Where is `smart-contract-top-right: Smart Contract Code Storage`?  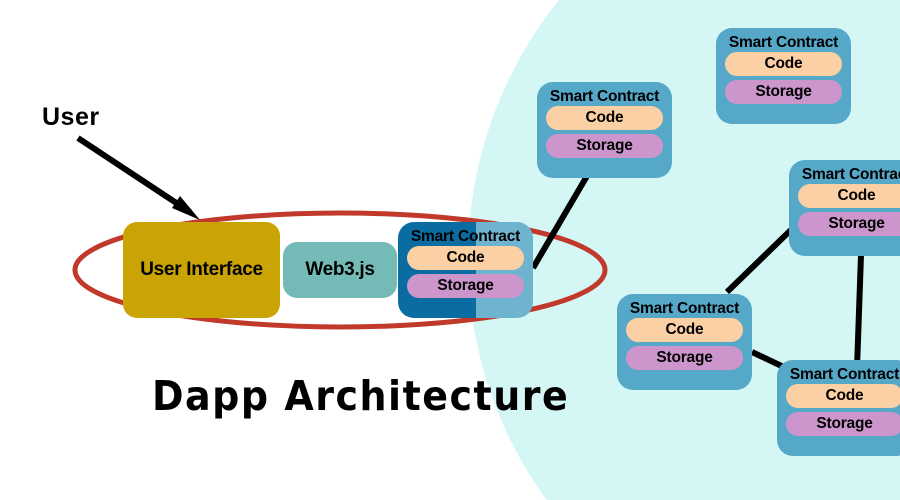 smart-contract-top-right: Smart Contract Code Storage is located at coordinates (783, 76).